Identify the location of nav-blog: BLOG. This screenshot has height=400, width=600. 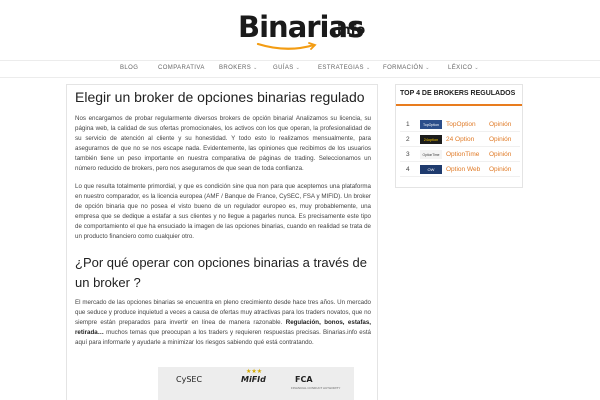
(129, 68).